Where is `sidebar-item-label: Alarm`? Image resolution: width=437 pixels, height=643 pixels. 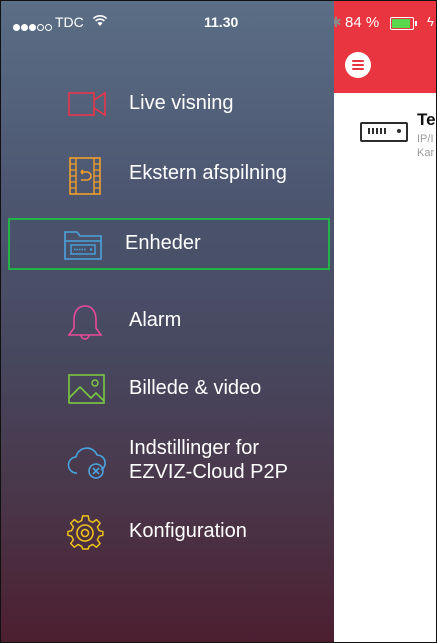
sidebar-item-label: Alarm is located at coordinates (155, 320).